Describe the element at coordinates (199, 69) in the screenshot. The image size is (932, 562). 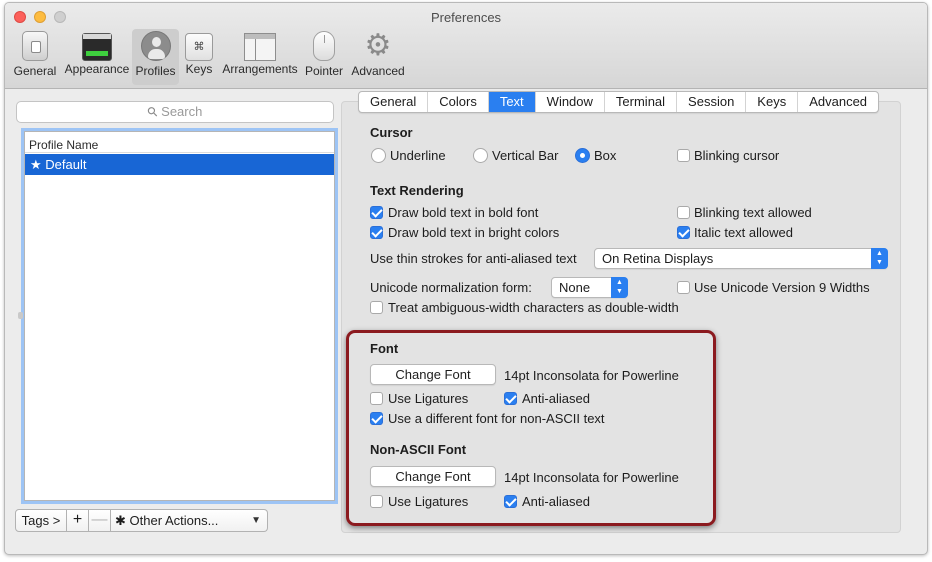
I see `toolbar-keys-label: Keys` at that location.